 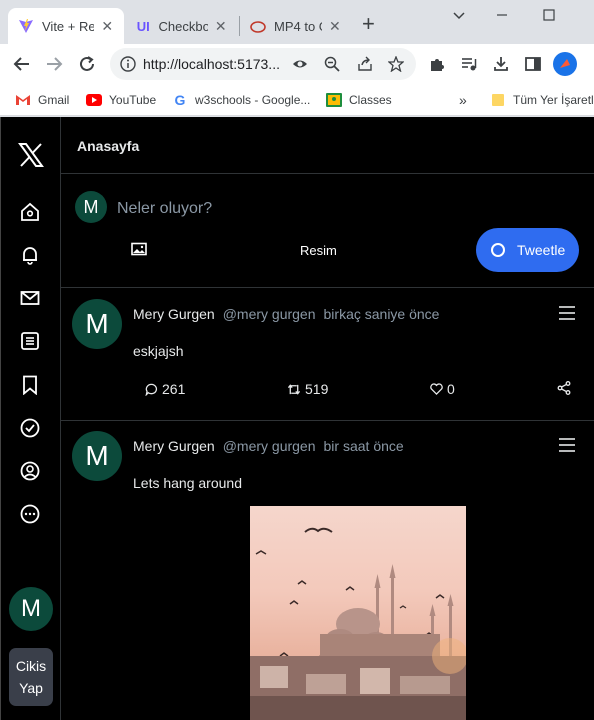 What do you see at coordinates (258, 26) in the screenshot?
I see `cloud-icon` at bounding box center [258, 26].